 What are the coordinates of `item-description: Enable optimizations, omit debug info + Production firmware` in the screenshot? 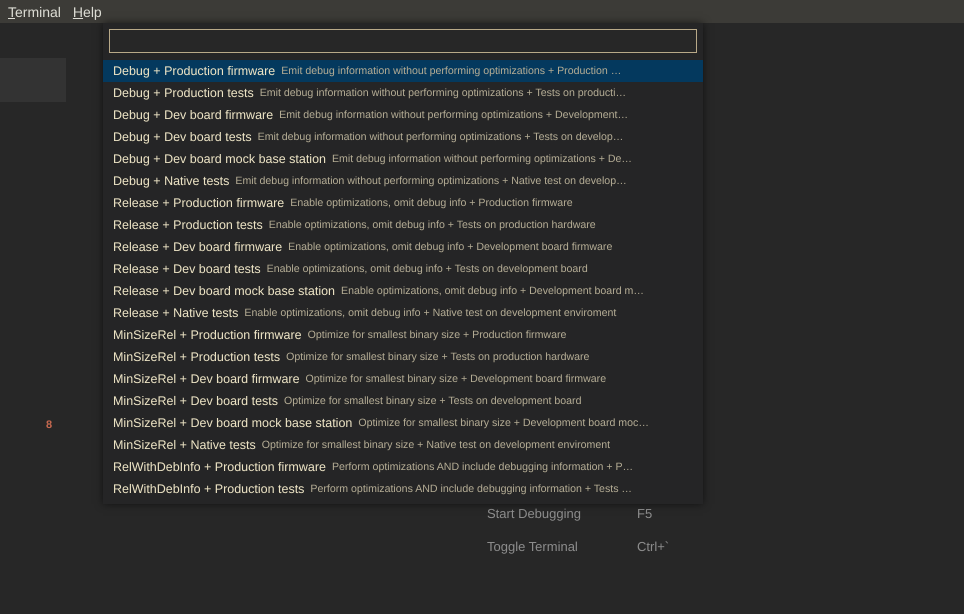 It's located at (431, 203).